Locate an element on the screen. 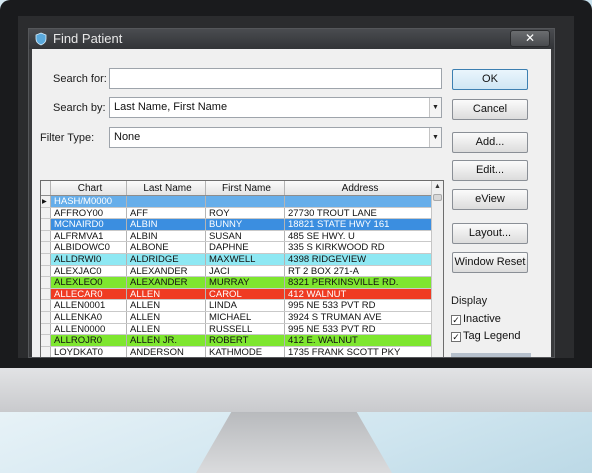  column-header-chart: Chart is located at coordinates (89, 188).